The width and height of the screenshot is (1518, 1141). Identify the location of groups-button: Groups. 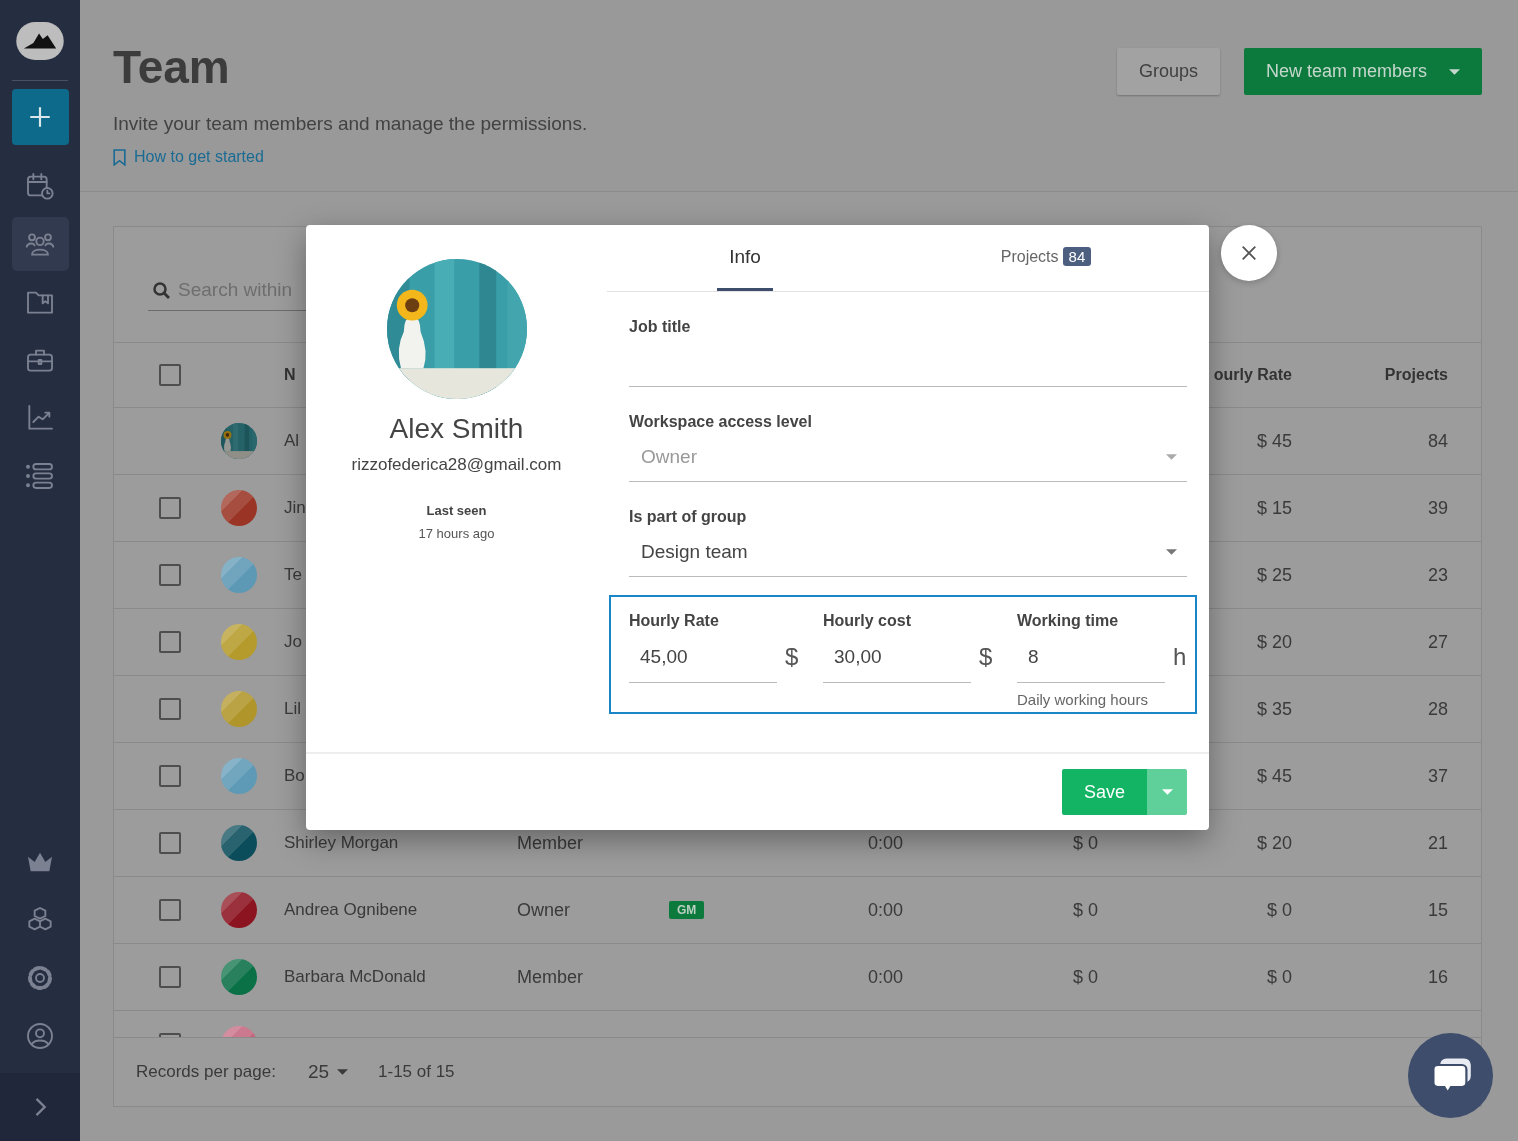
(1168, 71).